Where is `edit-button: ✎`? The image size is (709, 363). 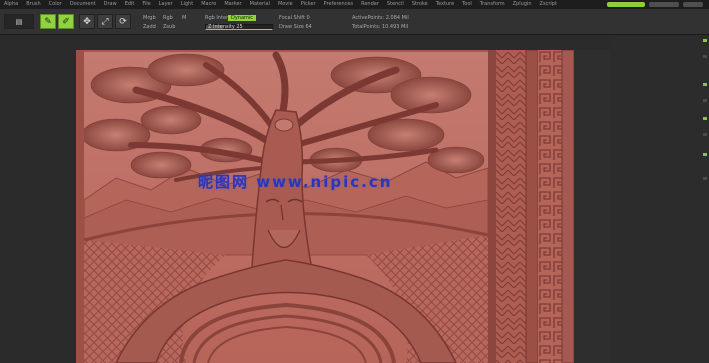 edit-button: ✎ is located at coordinates (48, 21).